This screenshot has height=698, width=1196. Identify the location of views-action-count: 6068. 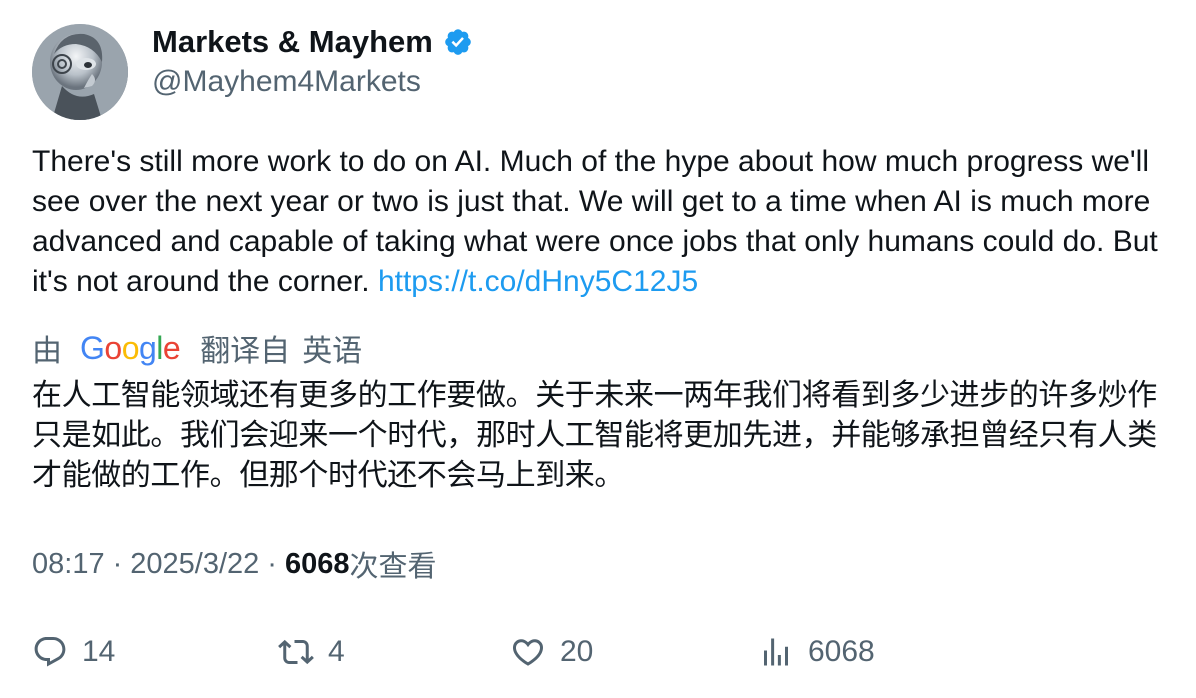
(841, 651).